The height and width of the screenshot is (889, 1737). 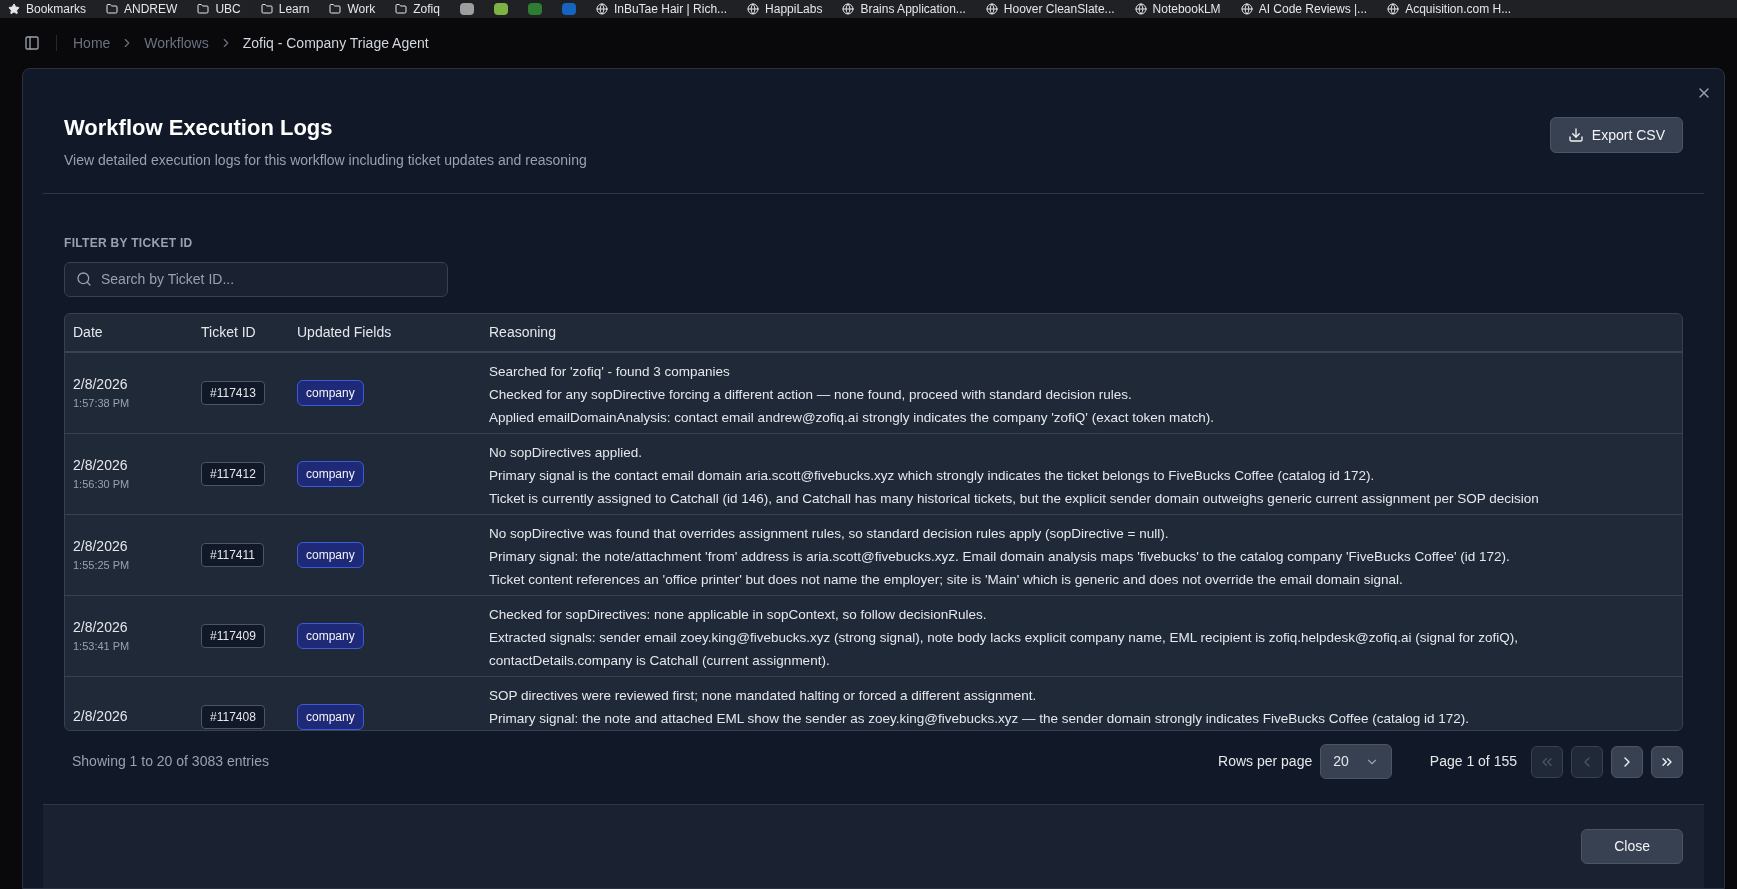 What do you see at coordinates (566, 452) in the screenshot?
I see `reasoning-line: No sopDirectives applied.` at bounding box center [566, 452].